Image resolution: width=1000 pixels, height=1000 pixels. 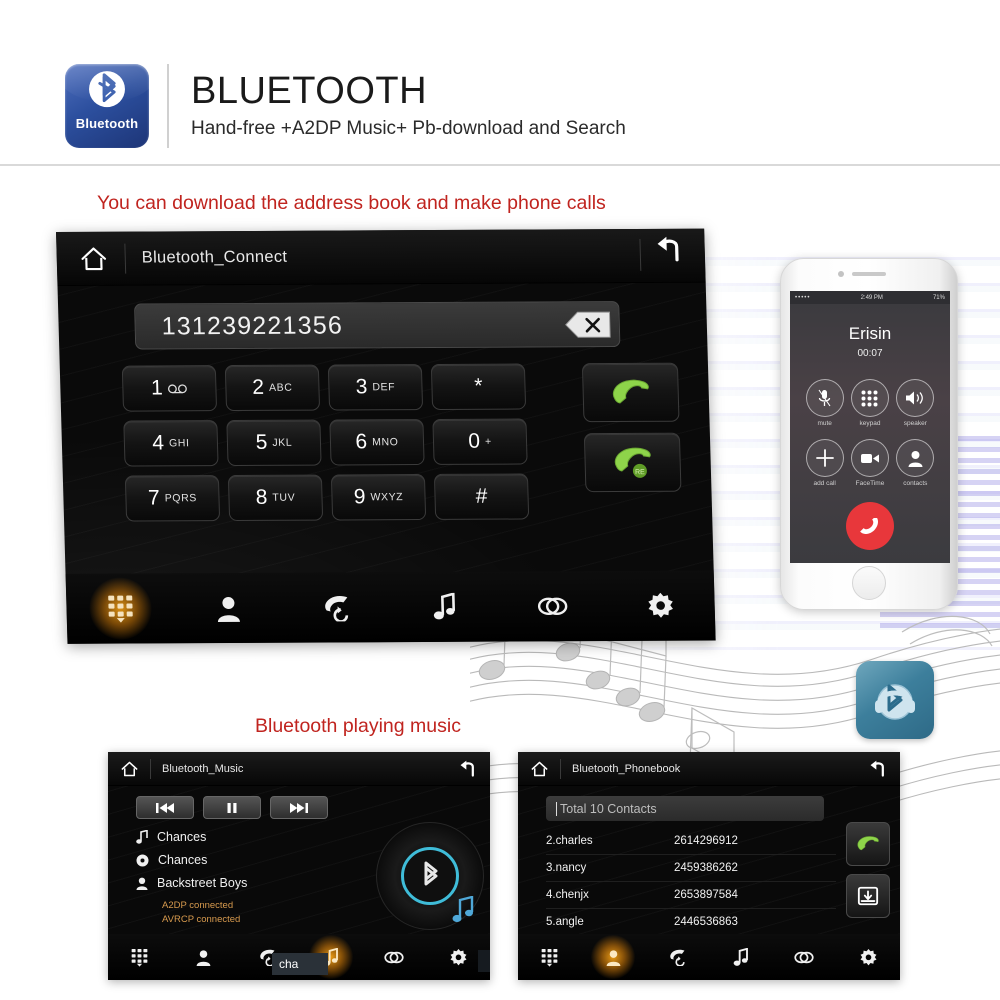 I want to click on green-handset-icon, so click(x=630, y=391).